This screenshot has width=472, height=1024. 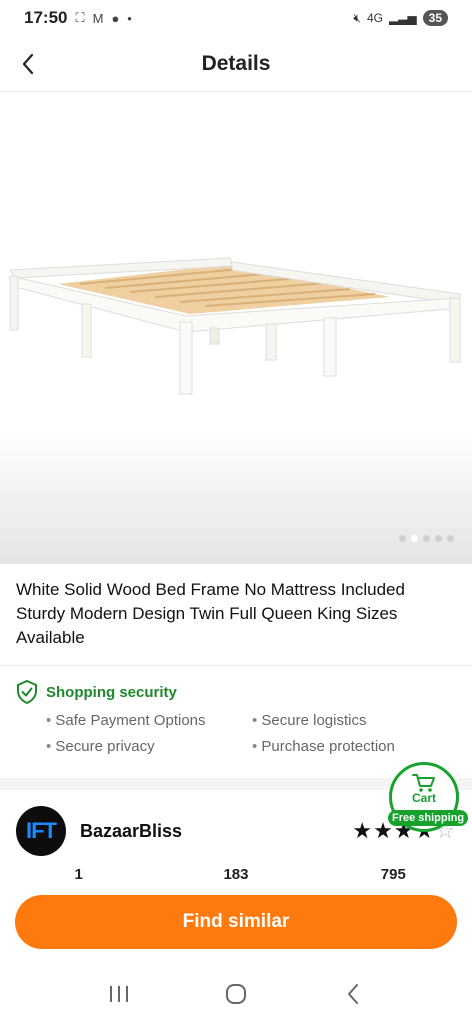 I want to click on status-bar: 17:50 ⛶ M ● • 🔇︎ 4G ▂▃▅ 35, so click(x=236, y=18).